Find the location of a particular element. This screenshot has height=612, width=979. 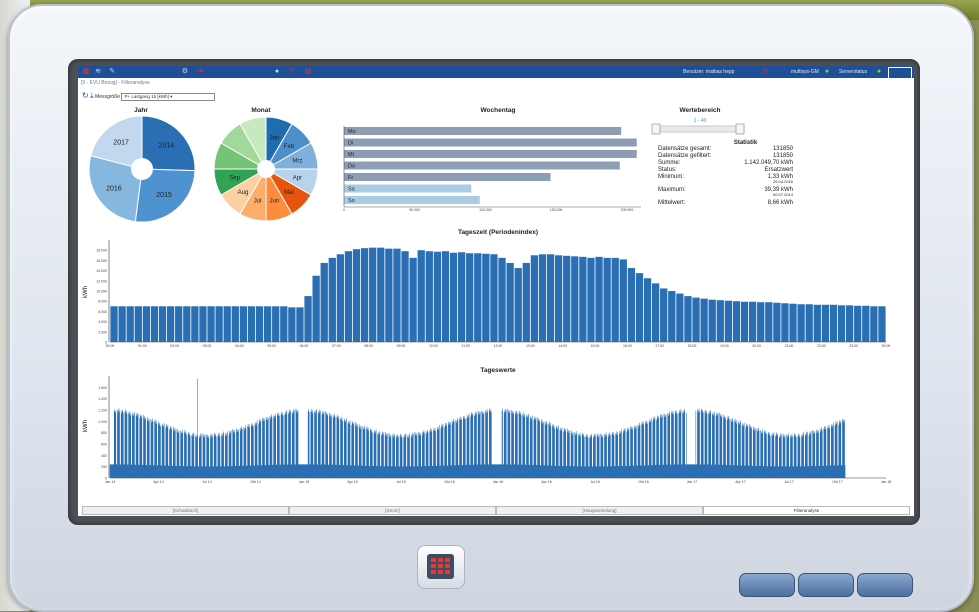

tab-schwabach: [Schwabach] is located at coordinates (185, 510).